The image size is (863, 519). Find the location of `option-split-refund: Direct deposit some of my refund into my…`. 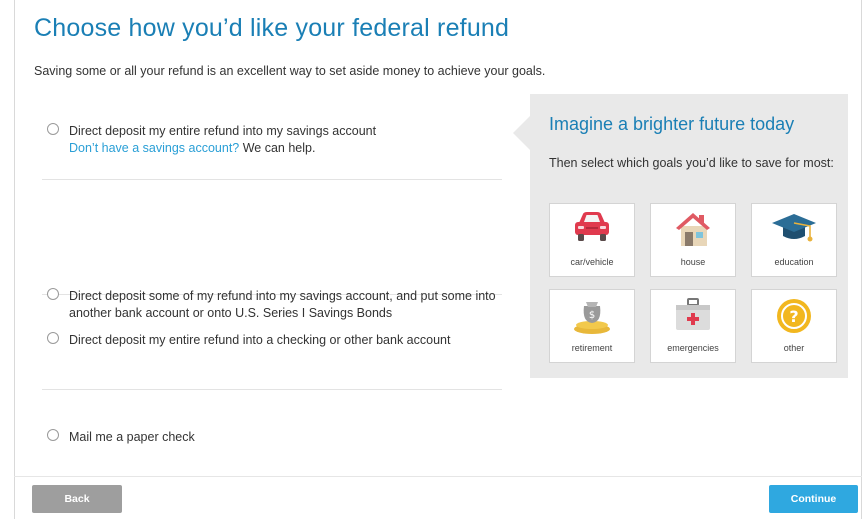

option-split-refund: Direct deposit some of my refund into my… is located at coordinates (272, 250).